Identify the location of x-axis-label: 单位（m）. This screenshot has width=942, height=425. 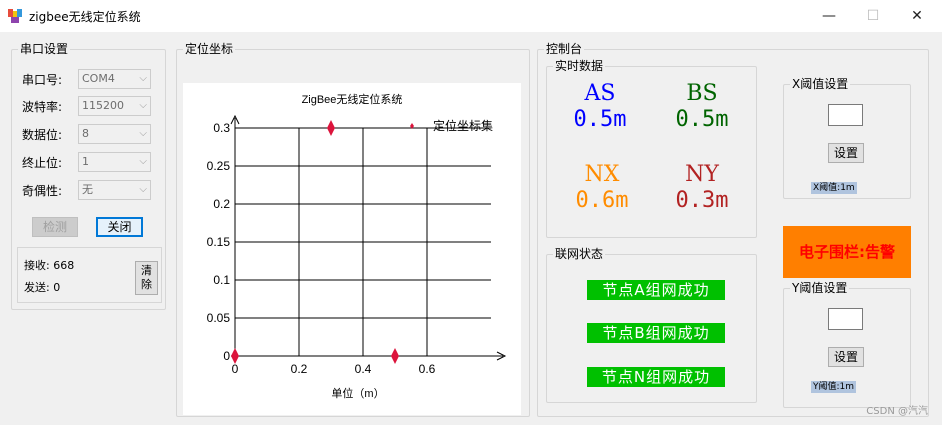
(357, 393).